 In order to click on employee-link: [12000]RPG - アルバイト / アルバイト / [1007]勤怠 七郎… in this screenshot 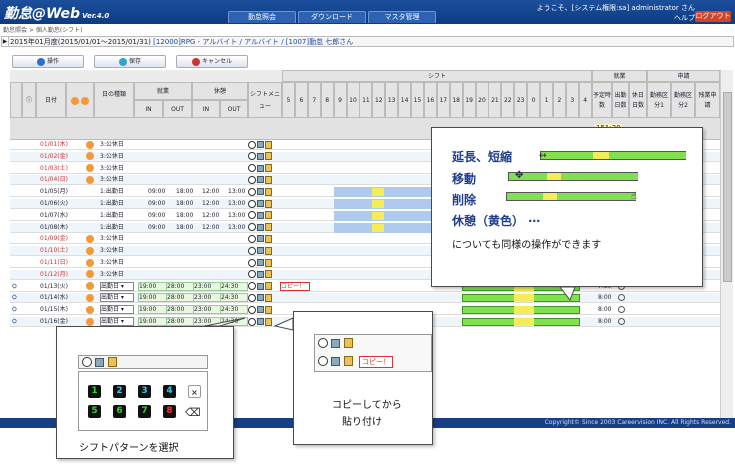, I will do `click(253, 42)`.